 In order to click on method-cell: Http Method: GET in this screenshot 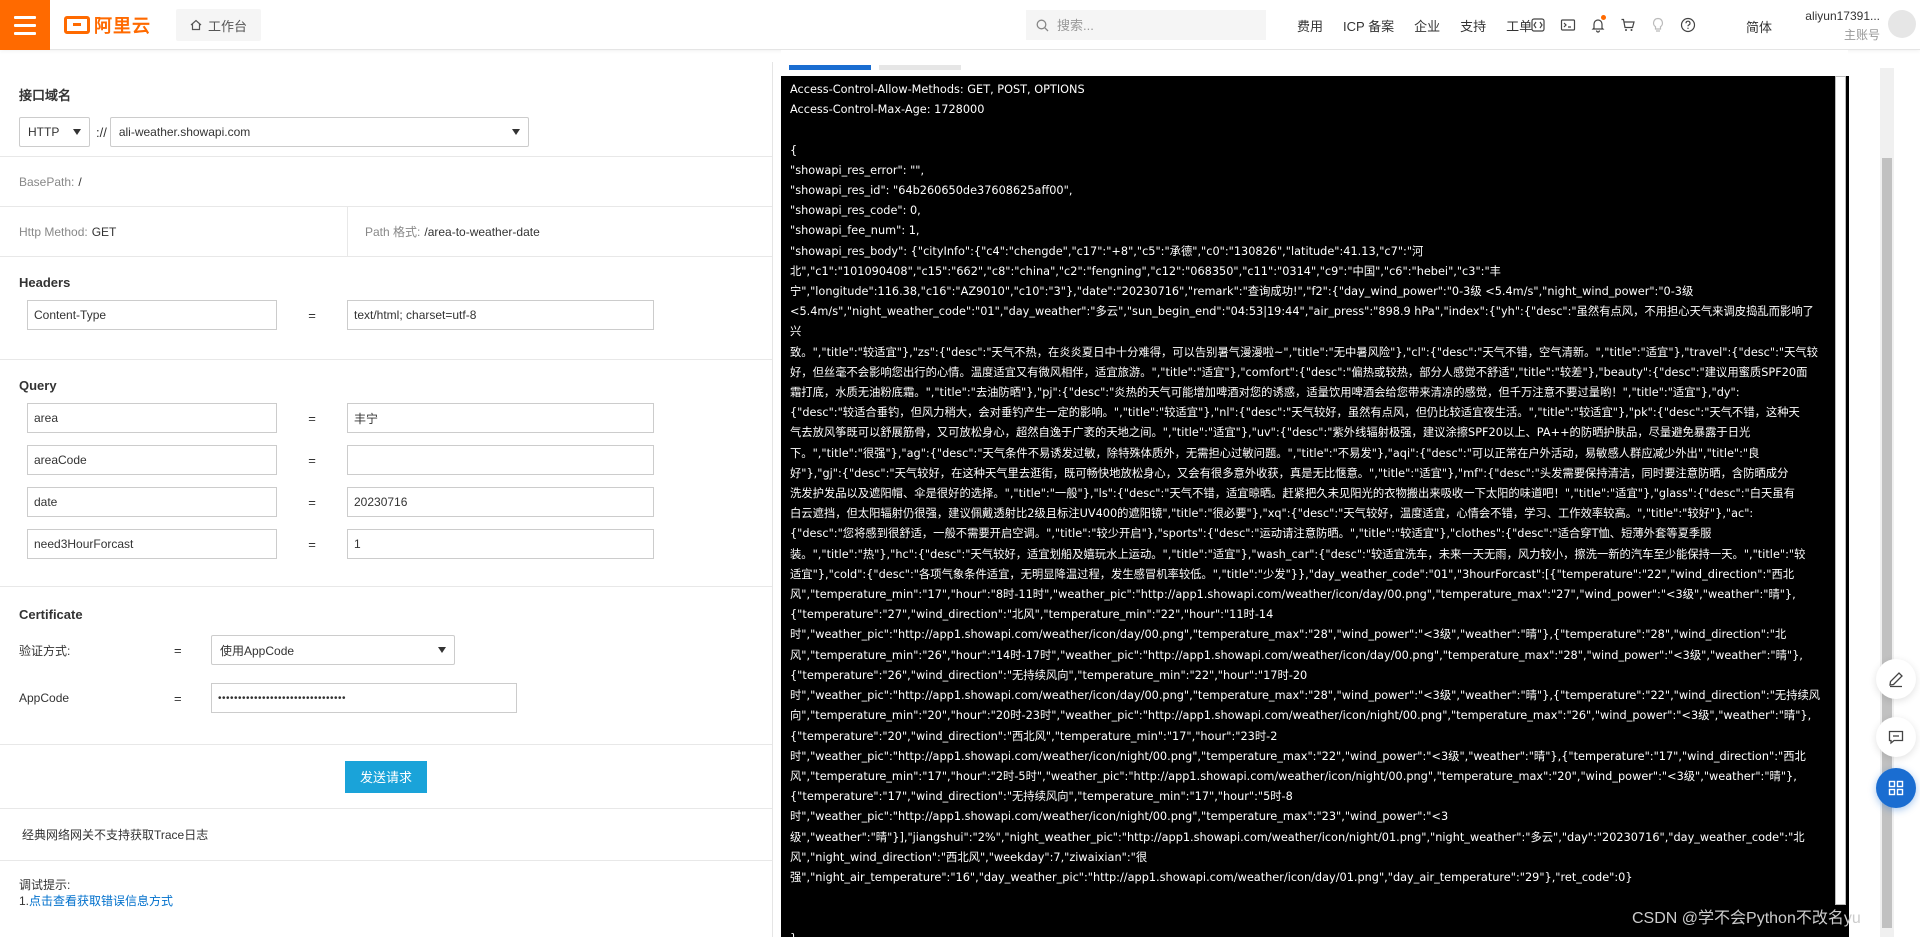, I will do `click(174, 231)`.